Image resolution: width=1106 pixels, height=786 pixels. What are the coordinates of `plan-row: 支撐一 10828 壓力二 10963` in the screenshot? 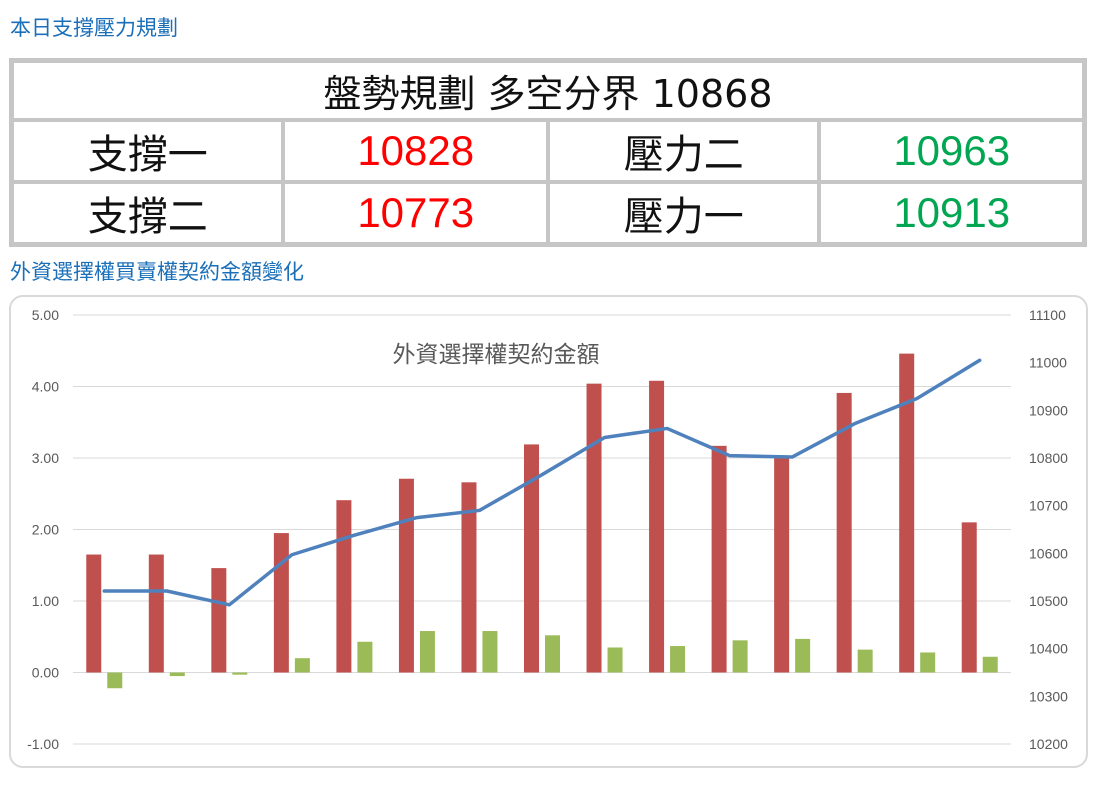 It's located at (548, 151).